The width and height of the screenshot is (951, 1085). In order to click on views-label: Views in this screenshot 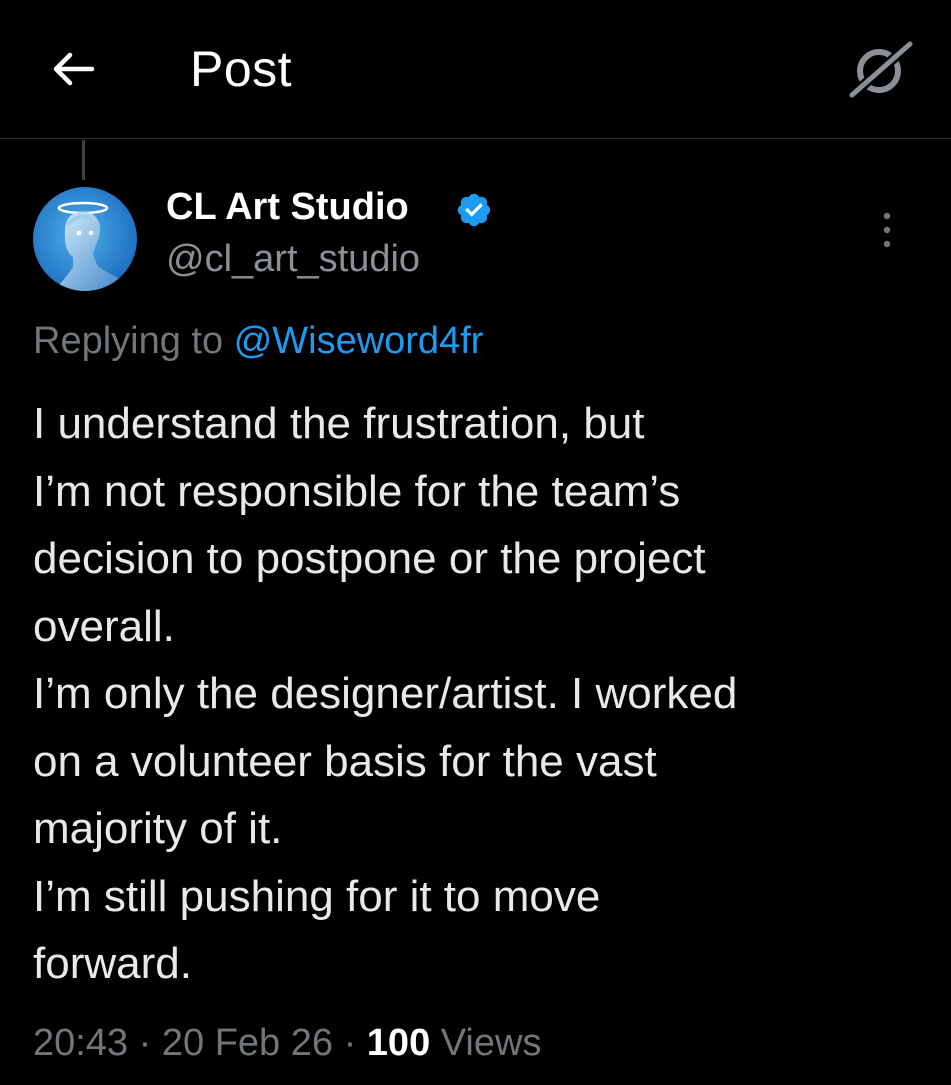, I will do `click(491, 1043)`.